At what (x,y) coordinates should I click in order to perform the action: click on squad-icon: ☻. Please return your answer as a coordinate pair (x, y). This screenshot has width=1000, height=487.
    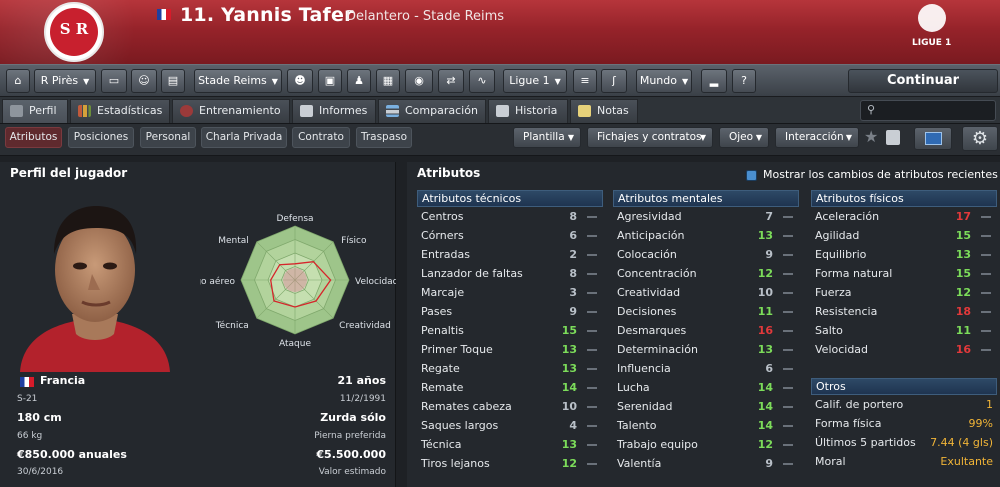
    Looking at the image, I should click on (300, 81).